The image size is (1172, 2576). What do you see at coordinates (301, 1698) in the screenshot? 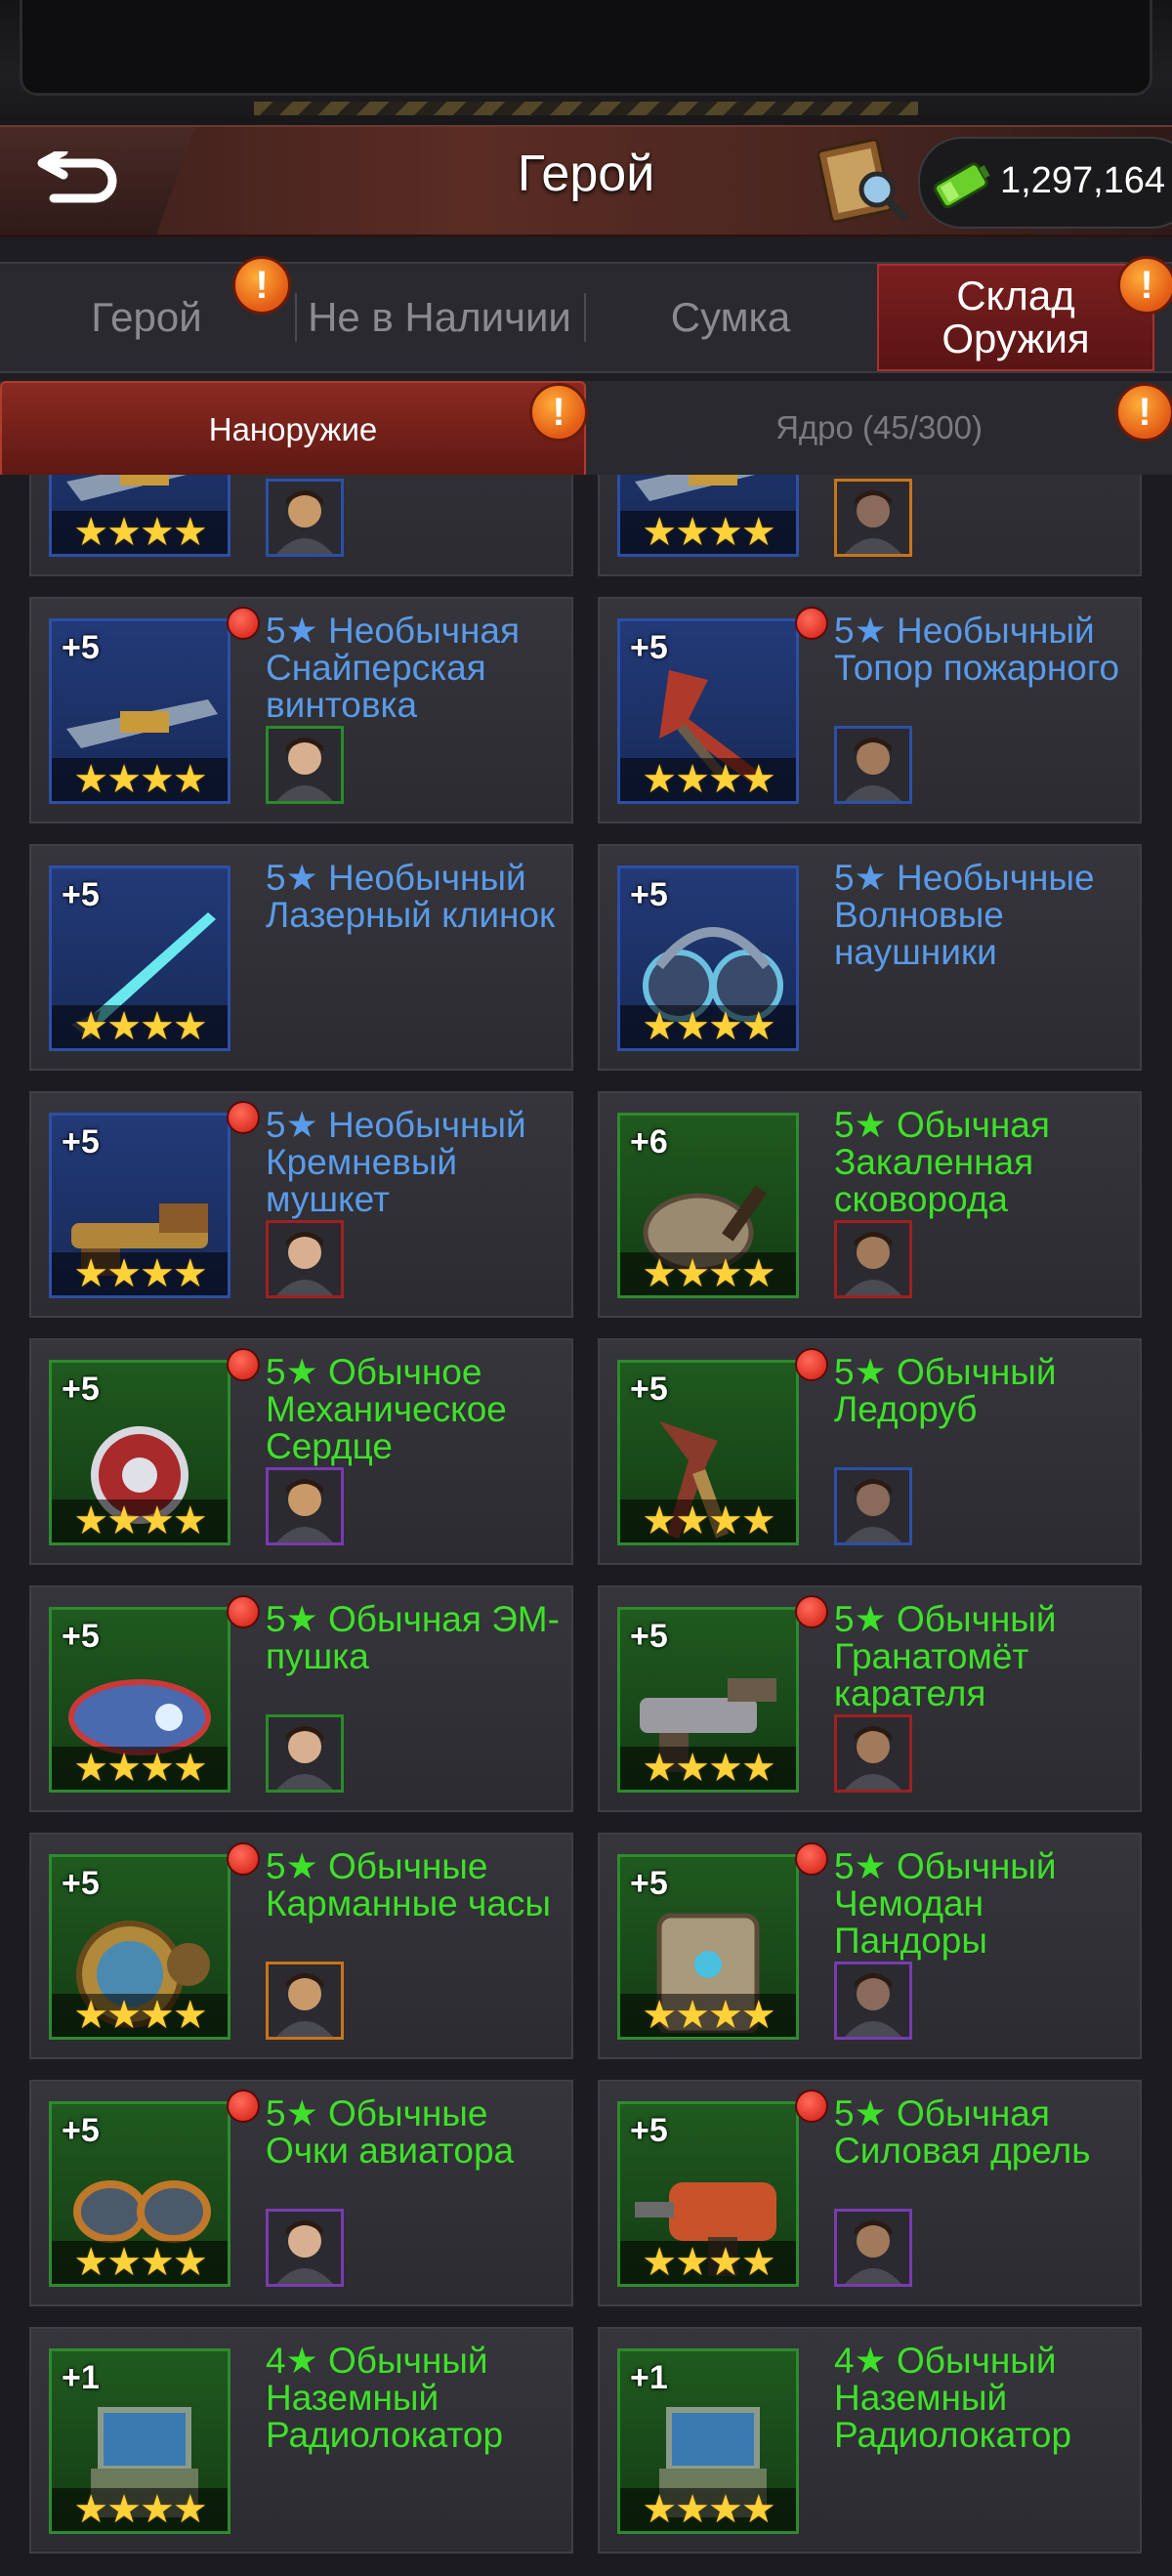
I see `weapon-card: +5 ★★★★ 5★ Обычная ЭМ-пушка` at bounding box center [301, 1698].